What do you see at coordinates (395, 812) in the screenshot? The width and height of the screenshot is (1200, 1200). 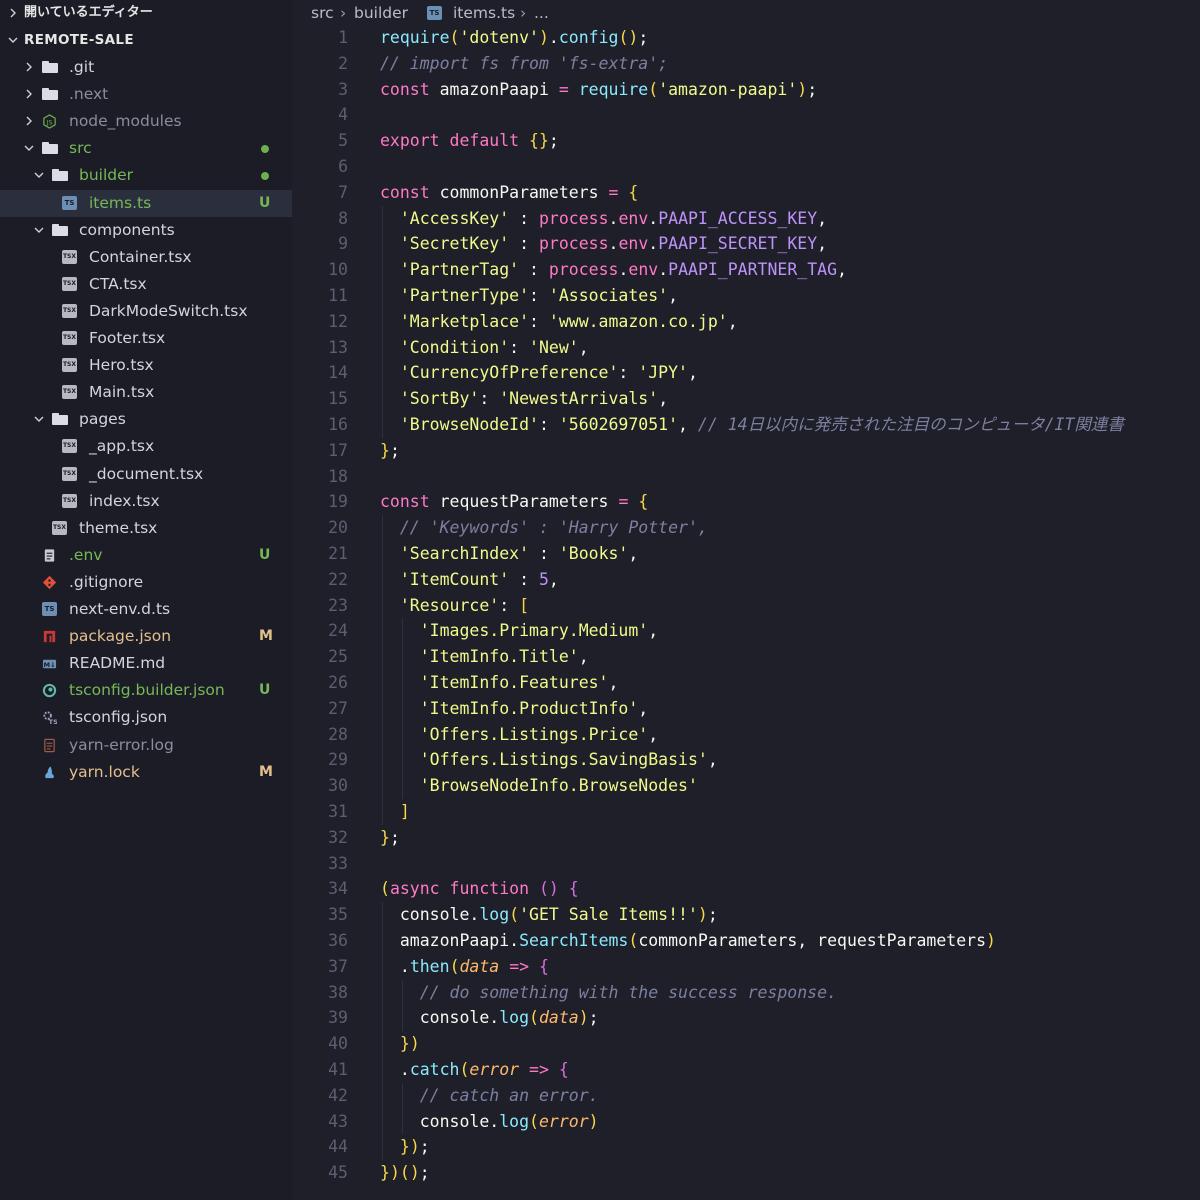 I see `code-line: ]` at bounding box center [395, 812].